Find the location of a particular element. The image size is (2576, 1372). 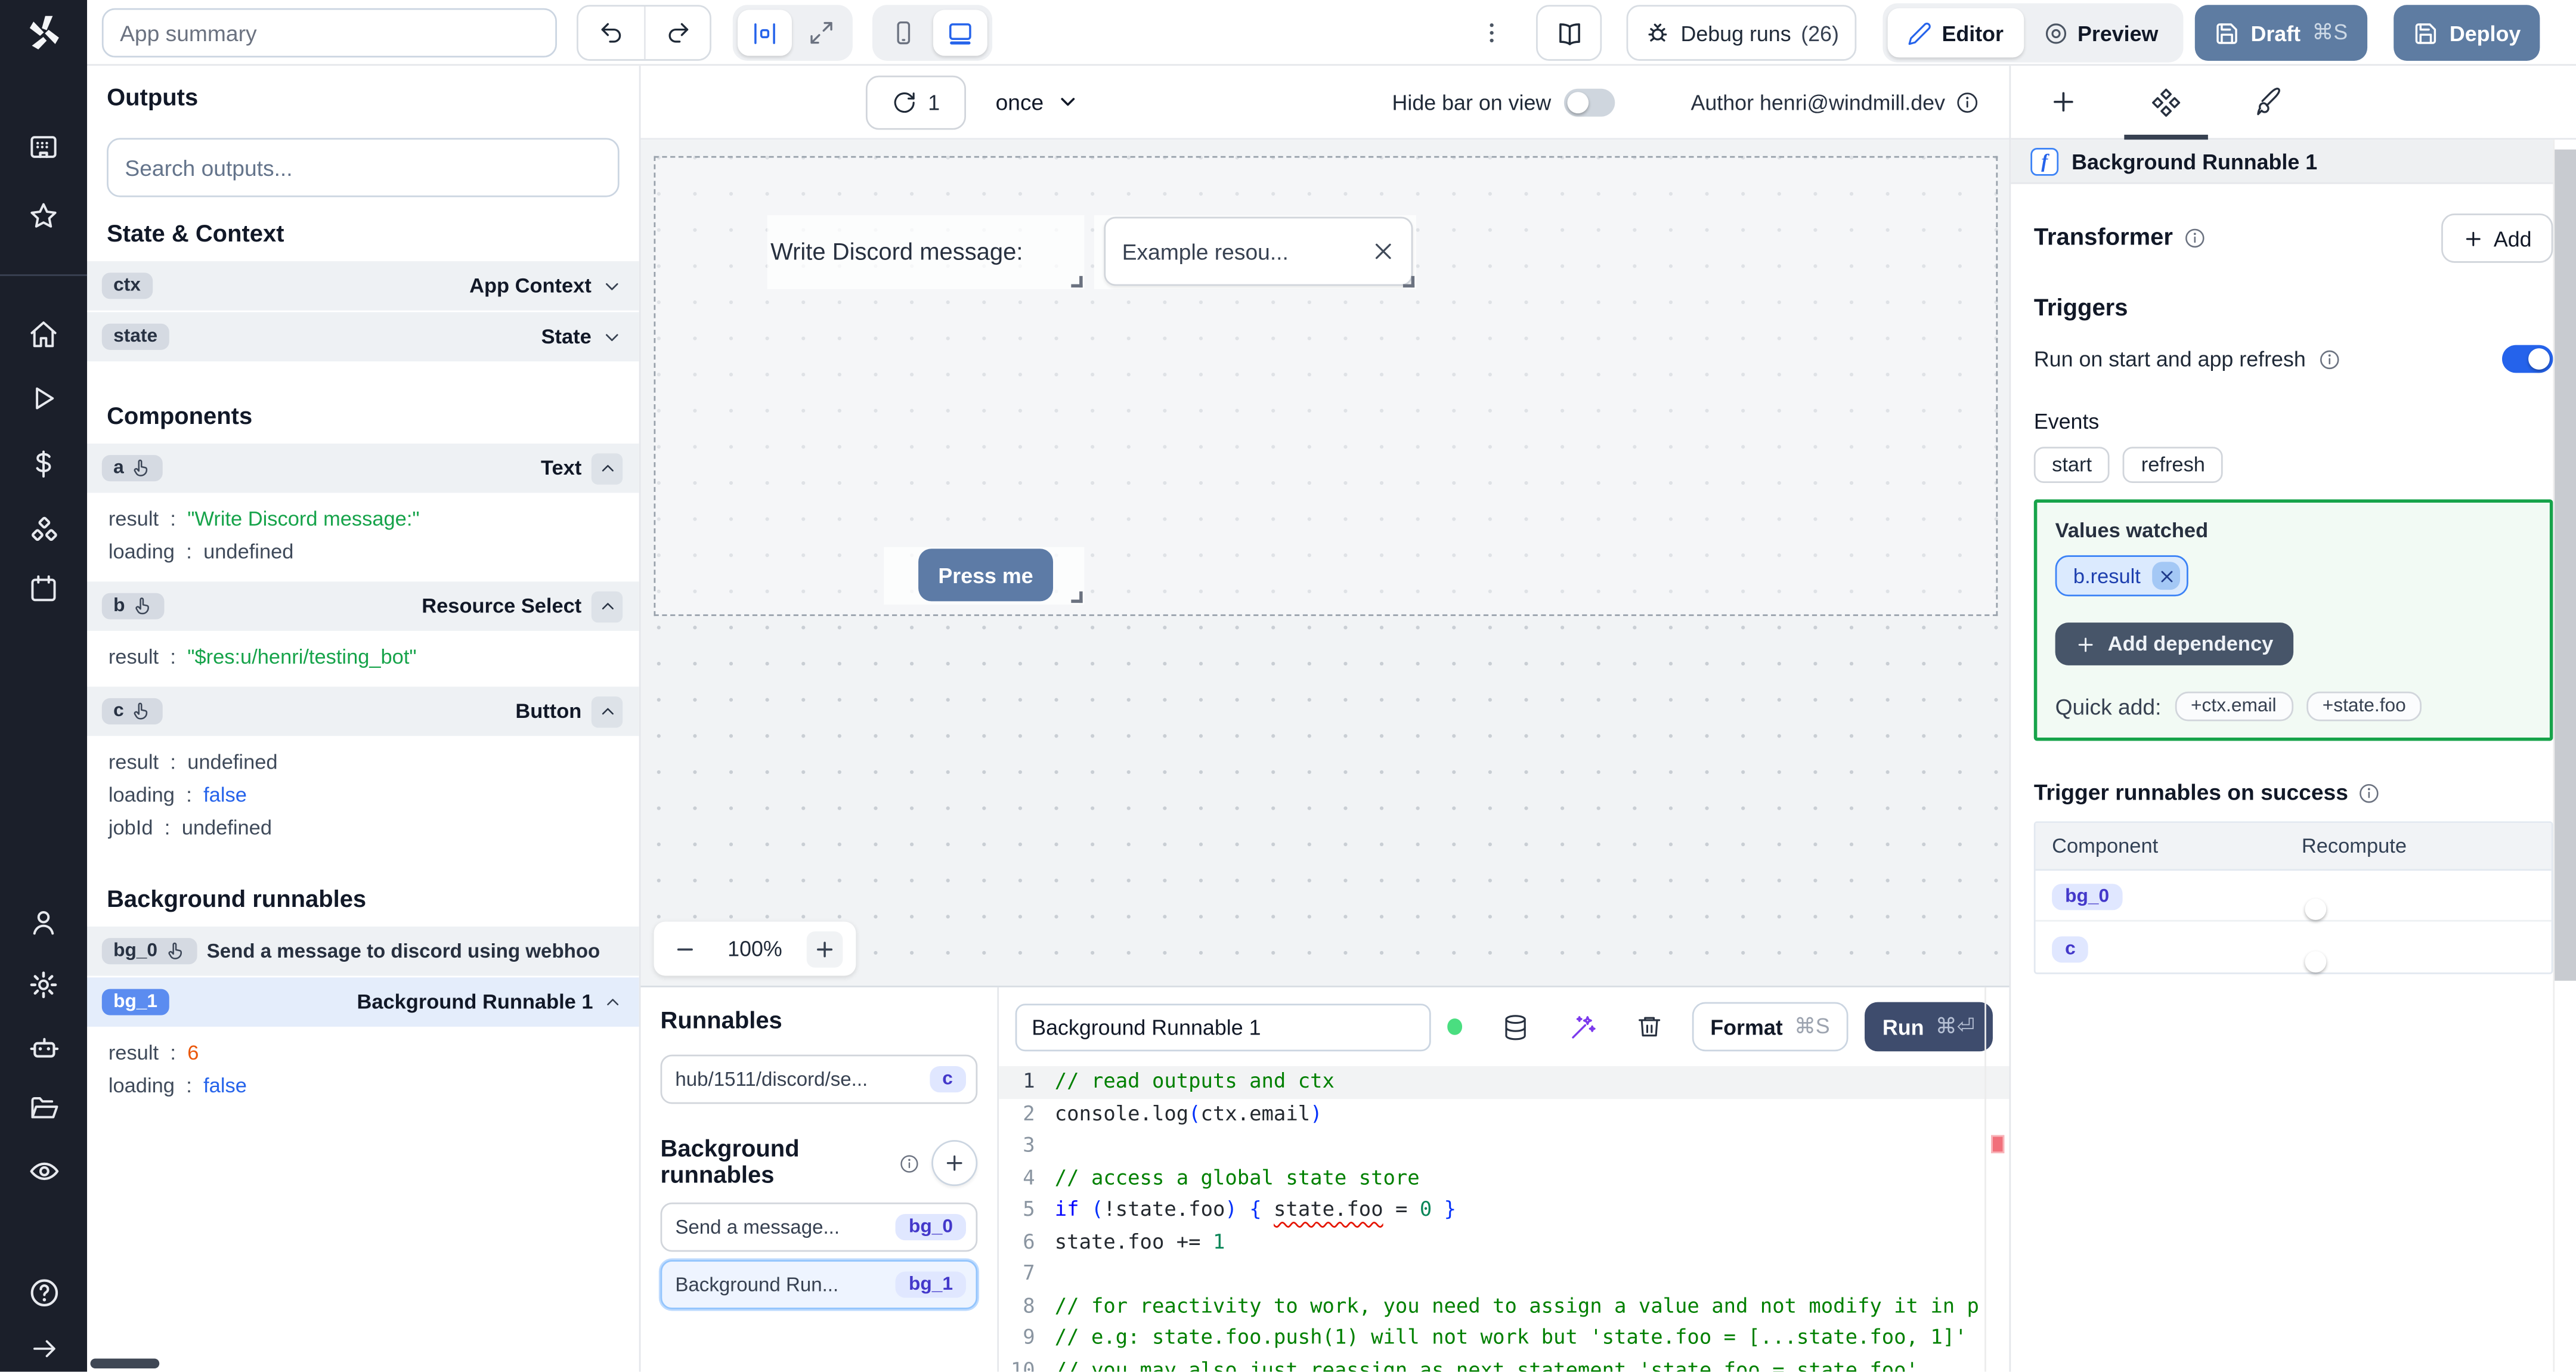

selected-component-band: f Background Runnable 1 is located at coordinates (2293, 162).